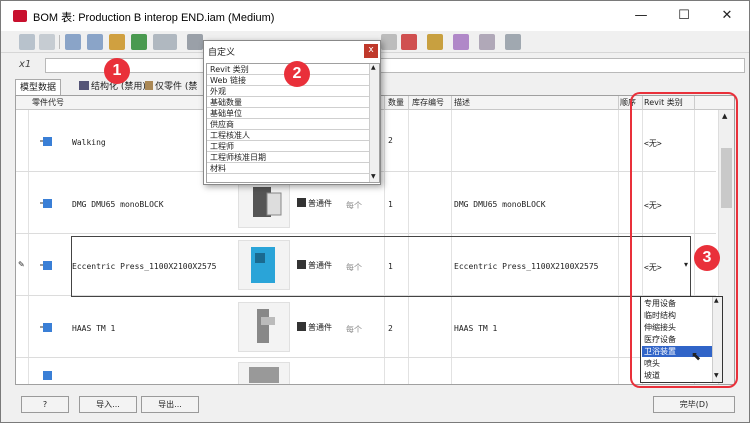  I want to click on col-part-number: 零件代号, so click(48, 102).